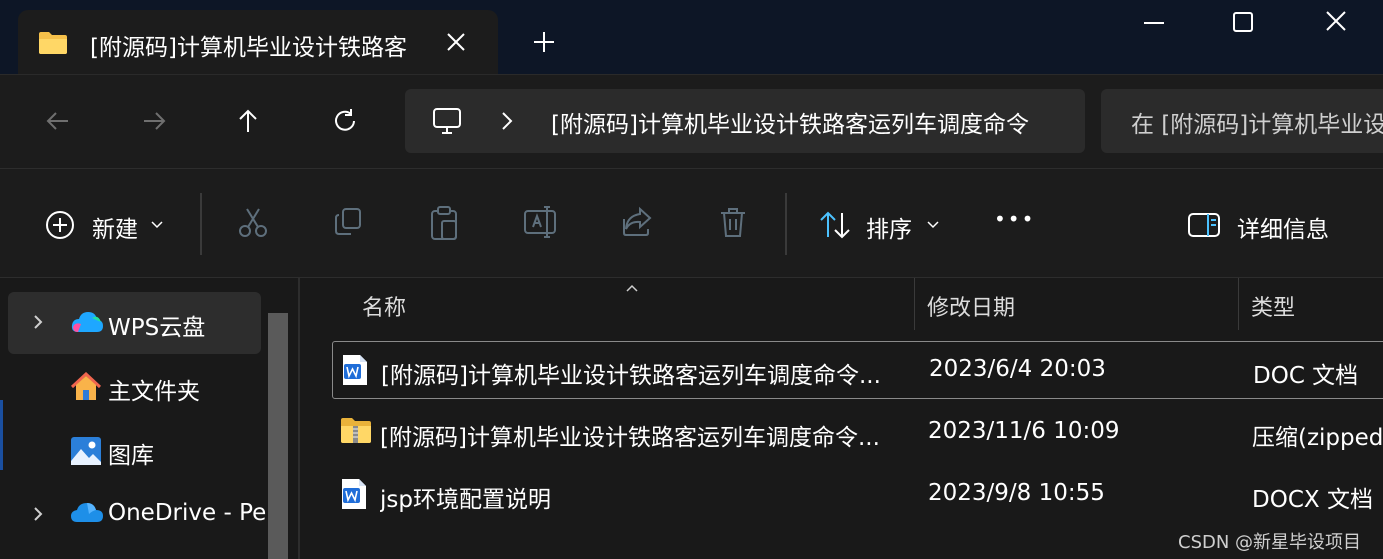 The height and width of the screenshot is (559, 1383). What do you see at coordinates (835, 227) in the screenshot?
I see `sort-icon` at bounding box center [835, 227].